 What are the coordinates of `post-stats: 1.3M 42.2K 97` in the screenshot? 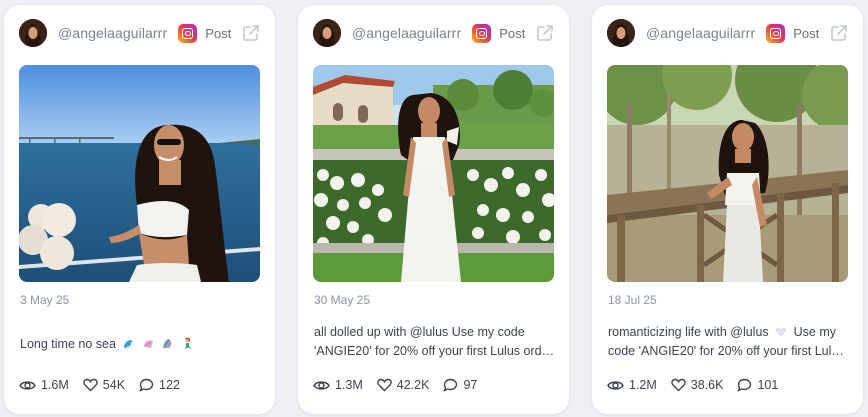 It's located at (402, 385).